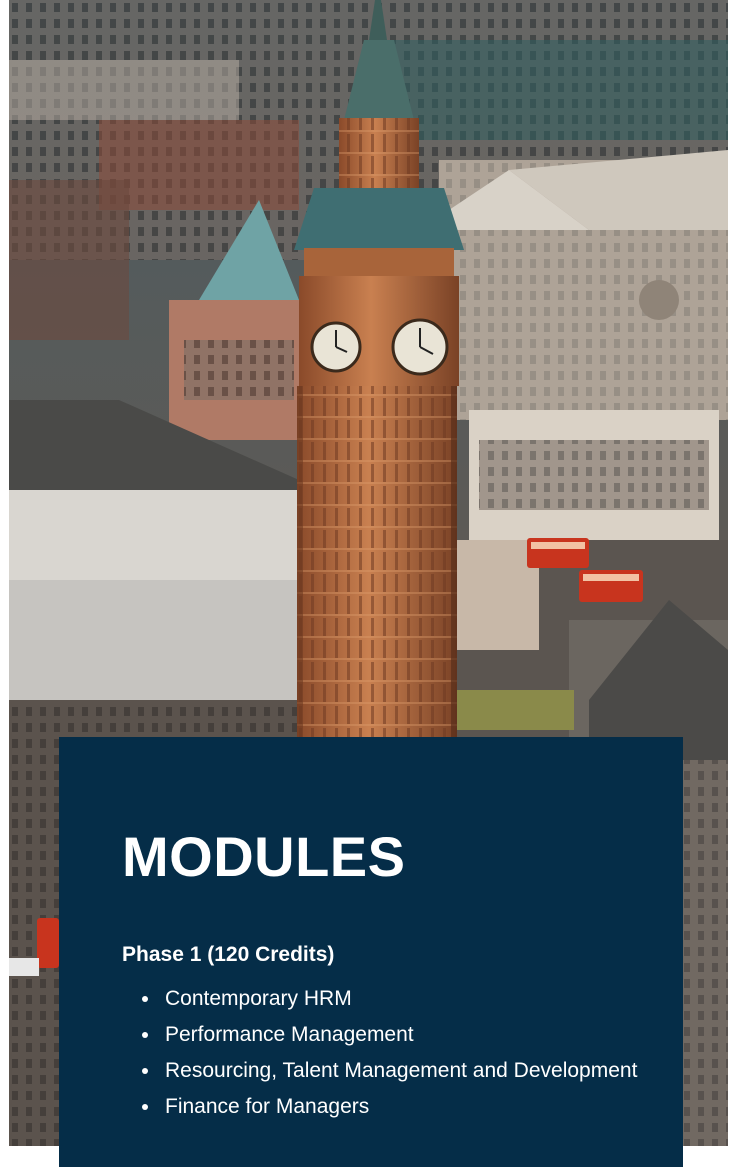 This screenshot has width=735, height=1167. What do you see at coordinates (382, 1035) in the screenshot?
I see `list-item: Performance Management` at bounding box center [382, 1035].